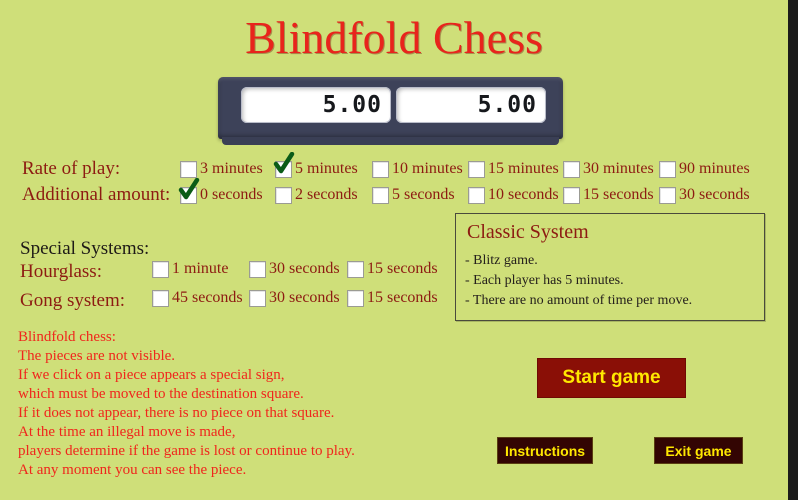 The width and height of the screenshot is (798, 500). Describe the element at coordinates (231, 194) in the screenshot. I see `checkbox-label: 0 seconds` at that location.